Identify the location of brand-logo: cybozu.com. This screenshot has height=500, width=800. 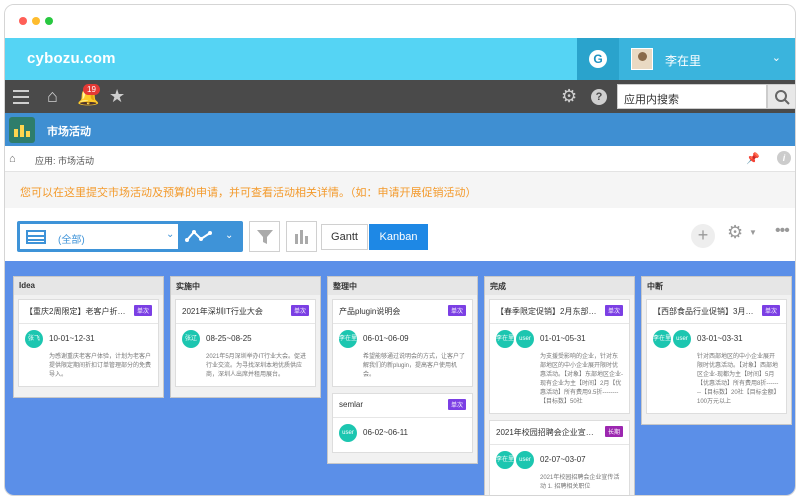
(71, 58).